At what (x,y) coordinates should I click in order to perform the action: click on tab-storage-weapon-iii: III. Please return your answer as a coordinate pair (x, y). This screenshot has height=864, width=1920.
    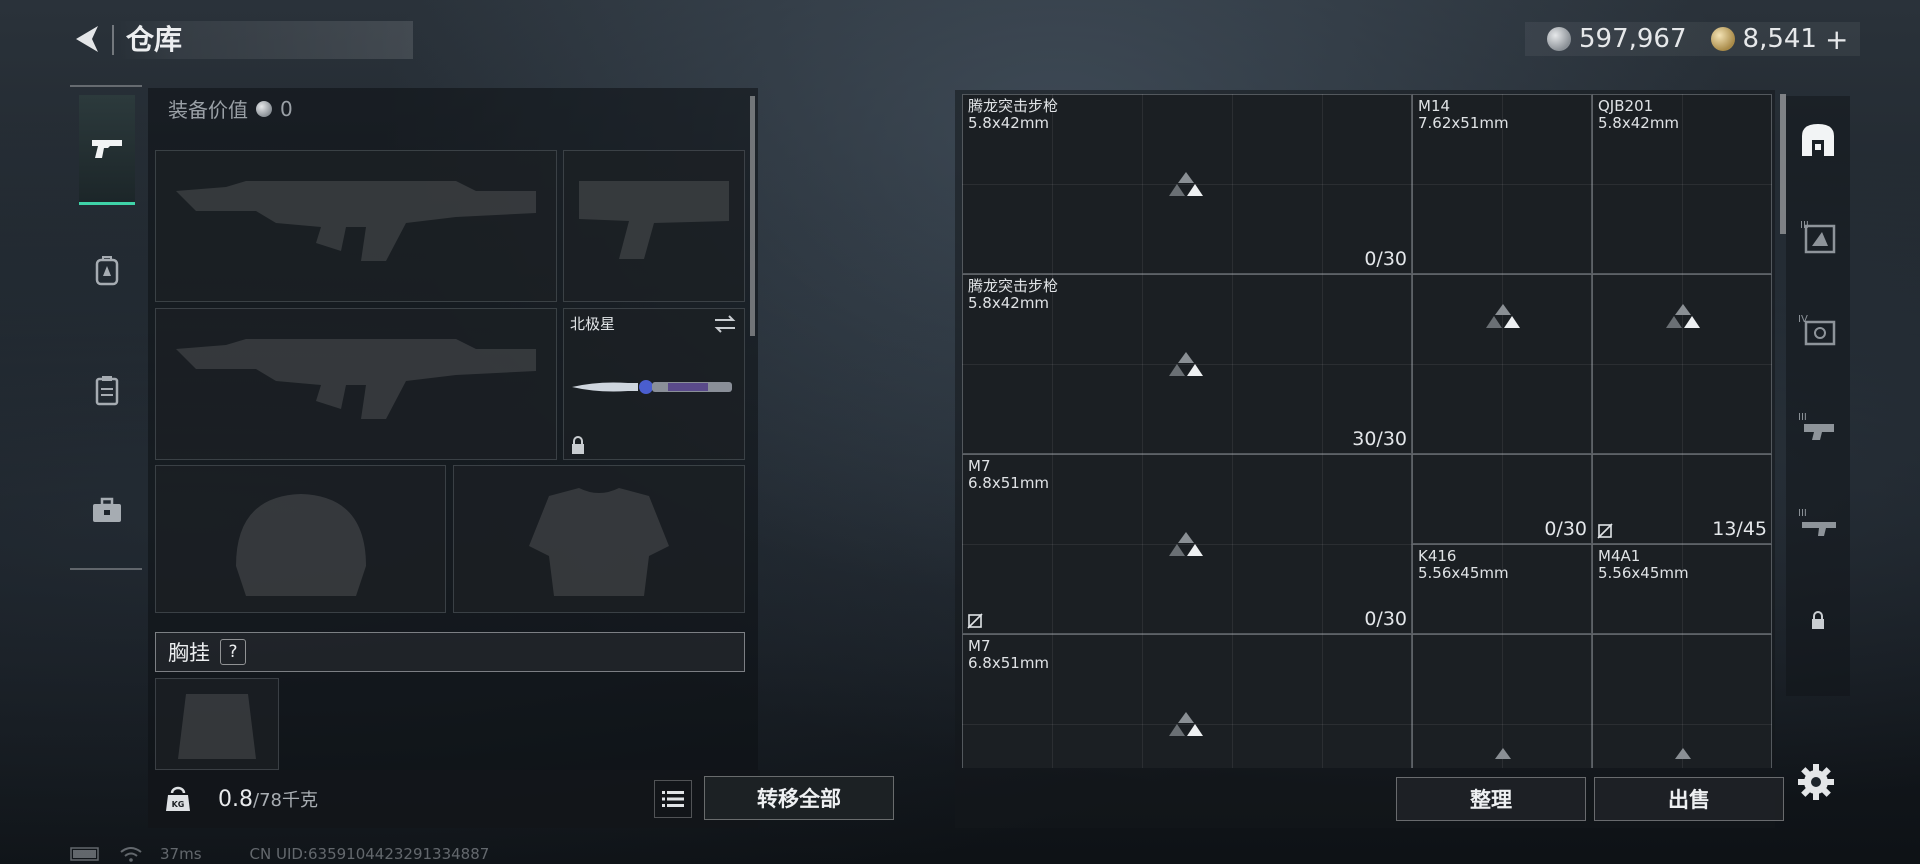
    Looking at the image, I should click on (1818, 524).